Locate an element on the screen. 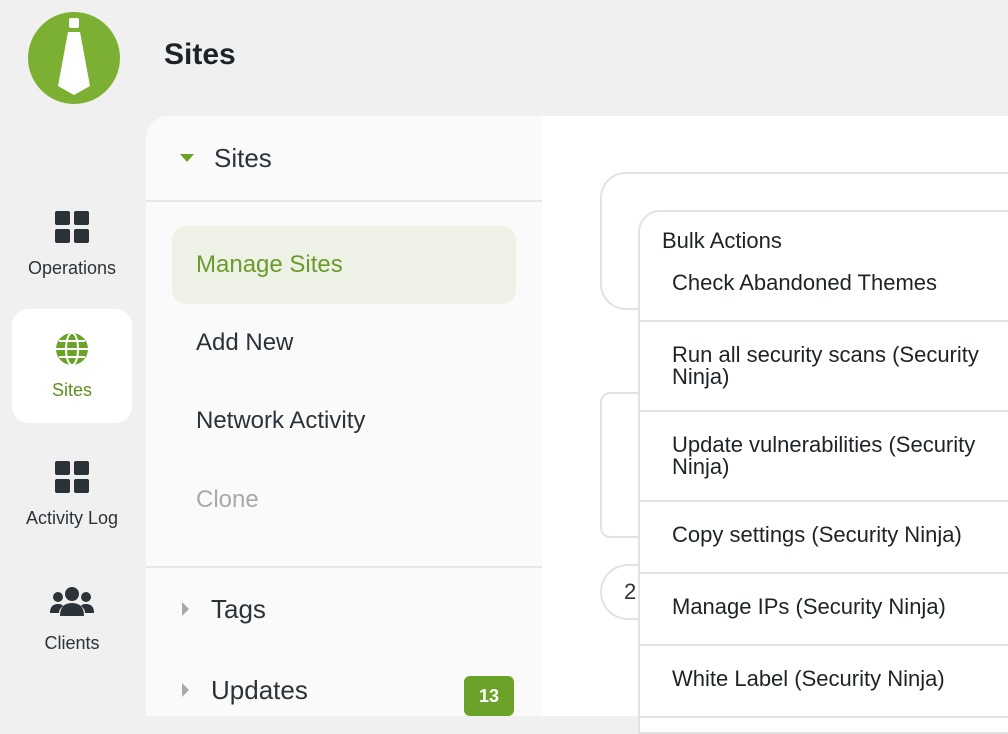 Image resolution: width=1008 pixels, height=734 pixels. submenu-item-network-activity: Network Activity is located at coordinates (344, 421).